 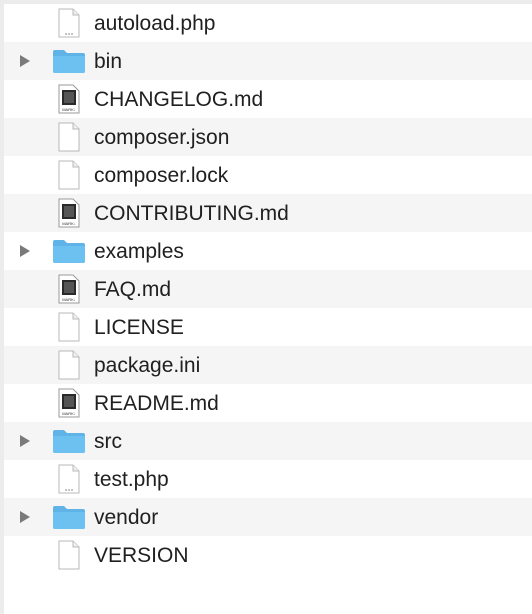 I want to click on file-row: MARK↓ CHANGELOG.md, so click(x=268, y=99).